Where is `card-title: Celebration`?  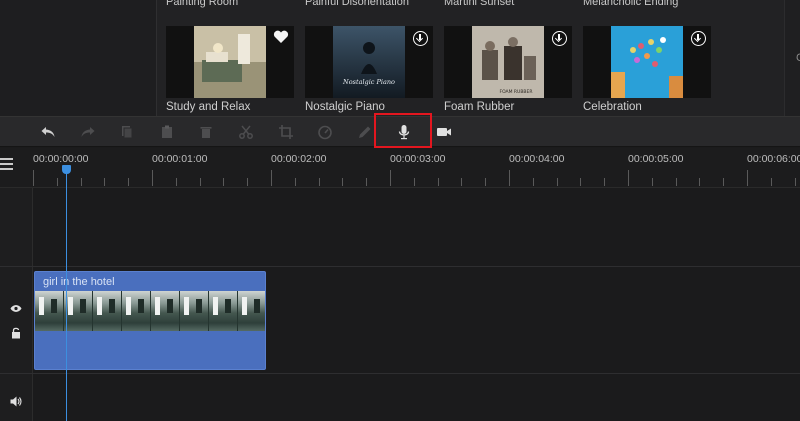
card-title: Celebration is located at coordinates (612, 107).